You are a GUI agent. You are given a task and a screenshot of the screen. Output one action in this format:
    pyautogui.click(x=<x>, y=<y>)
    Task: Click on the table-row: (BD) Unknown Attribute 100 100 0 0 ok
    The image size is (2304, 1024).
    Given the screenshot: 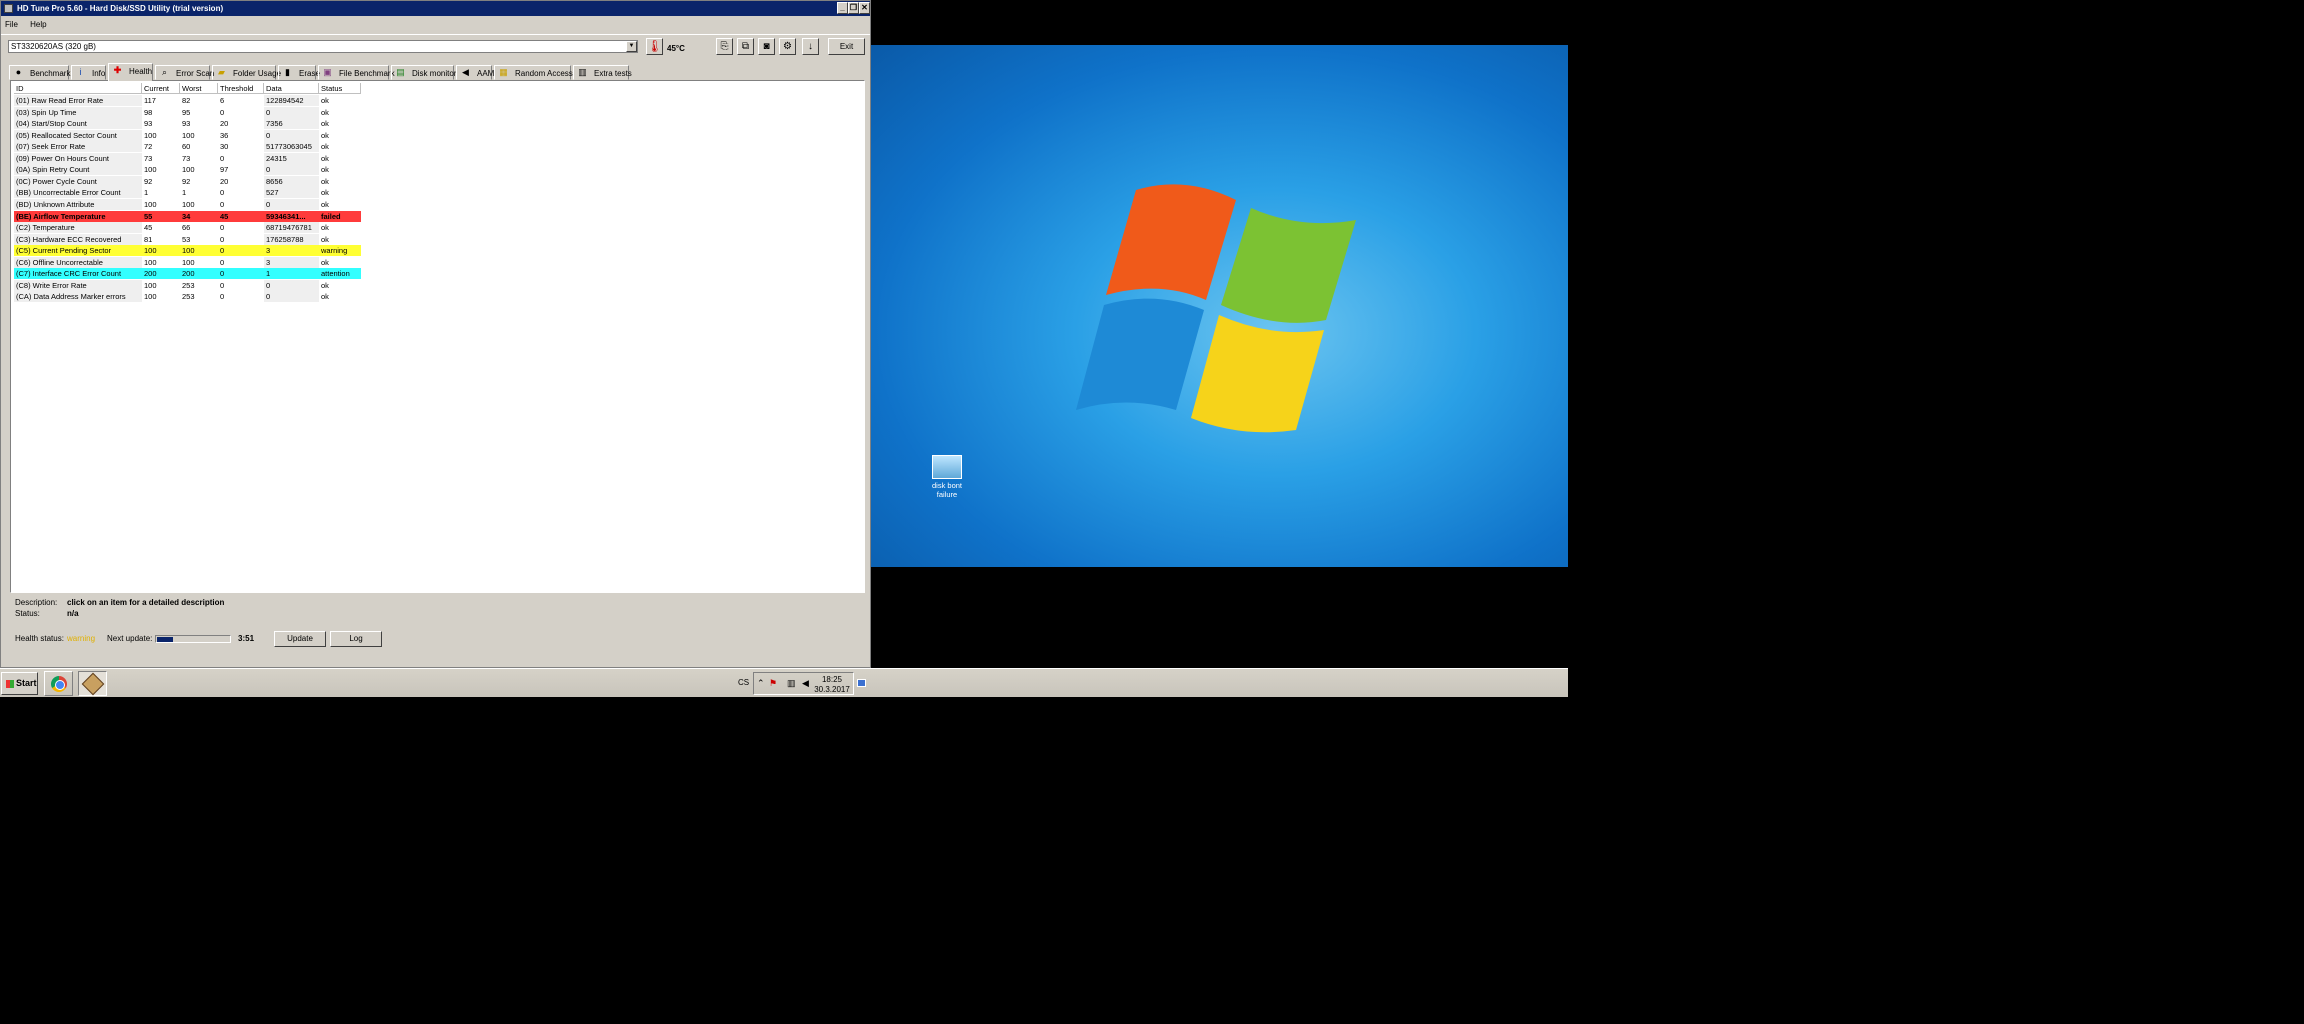 What is the action you would take?
    pyautogui.click(x=187, y=204)
    